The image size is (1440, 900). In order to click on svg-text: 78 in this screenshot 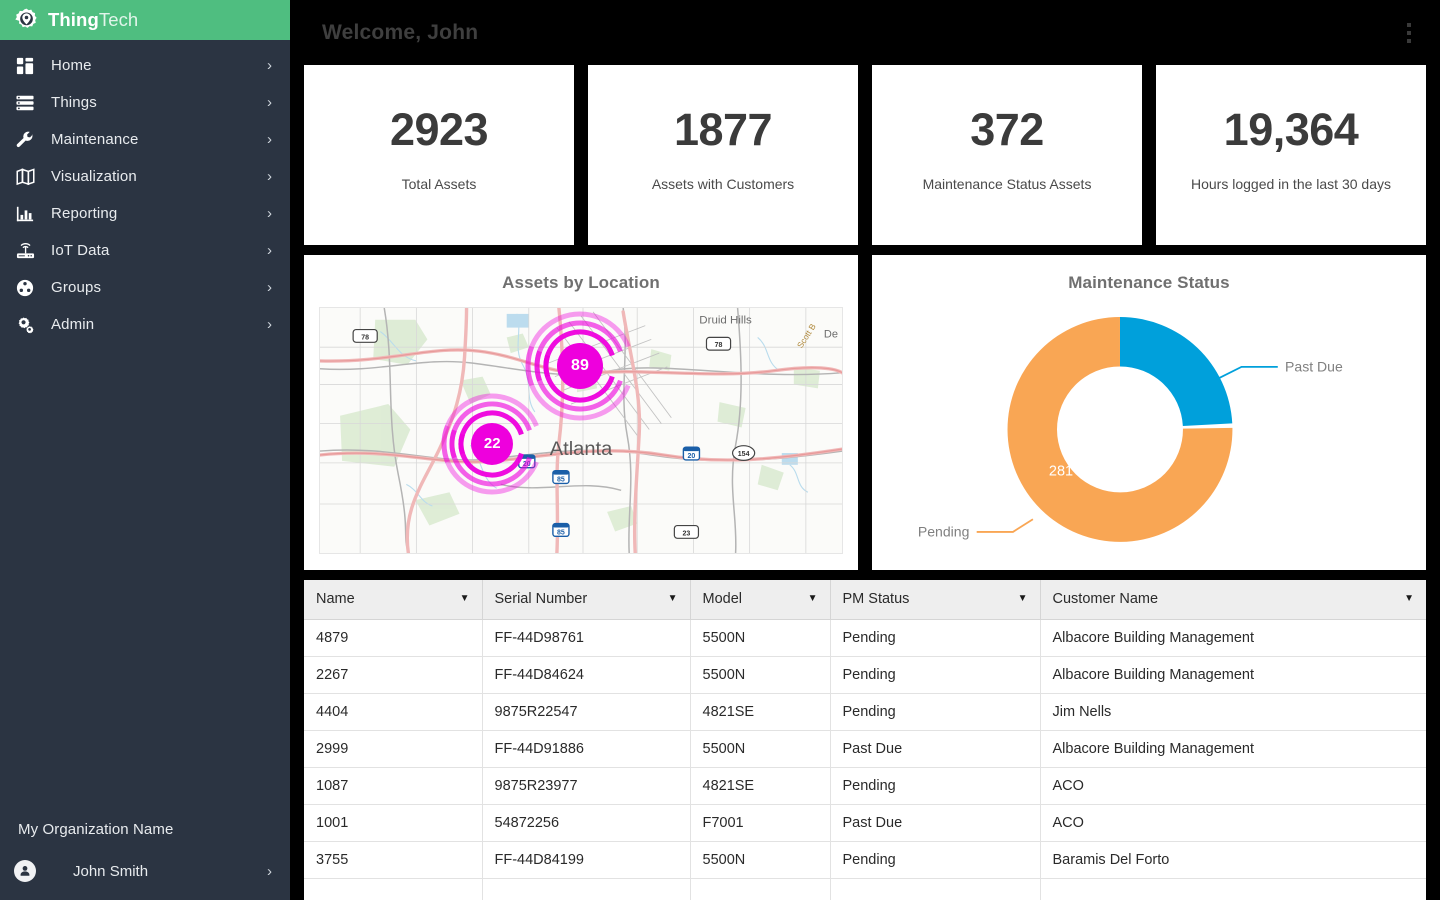, I will do `click(365, 337)`.